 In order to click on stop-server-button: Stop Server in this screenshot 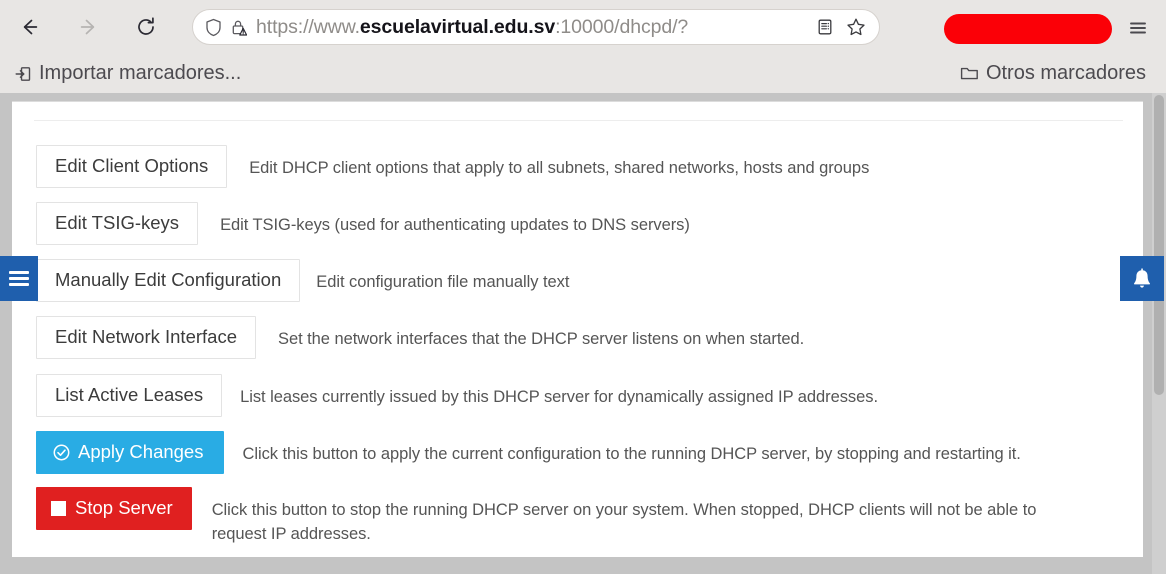, I will do `click(114, 508)`.